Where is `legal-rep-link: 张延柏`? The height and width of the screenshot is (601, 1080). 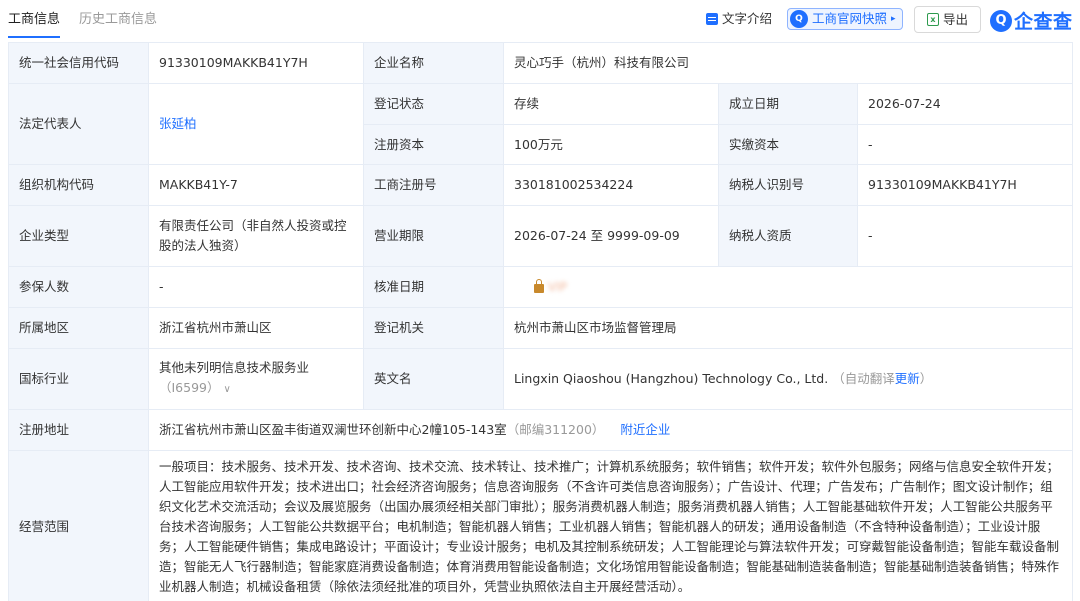
legal-rep-link: 张延柏 is located at coordinates (178, 123).